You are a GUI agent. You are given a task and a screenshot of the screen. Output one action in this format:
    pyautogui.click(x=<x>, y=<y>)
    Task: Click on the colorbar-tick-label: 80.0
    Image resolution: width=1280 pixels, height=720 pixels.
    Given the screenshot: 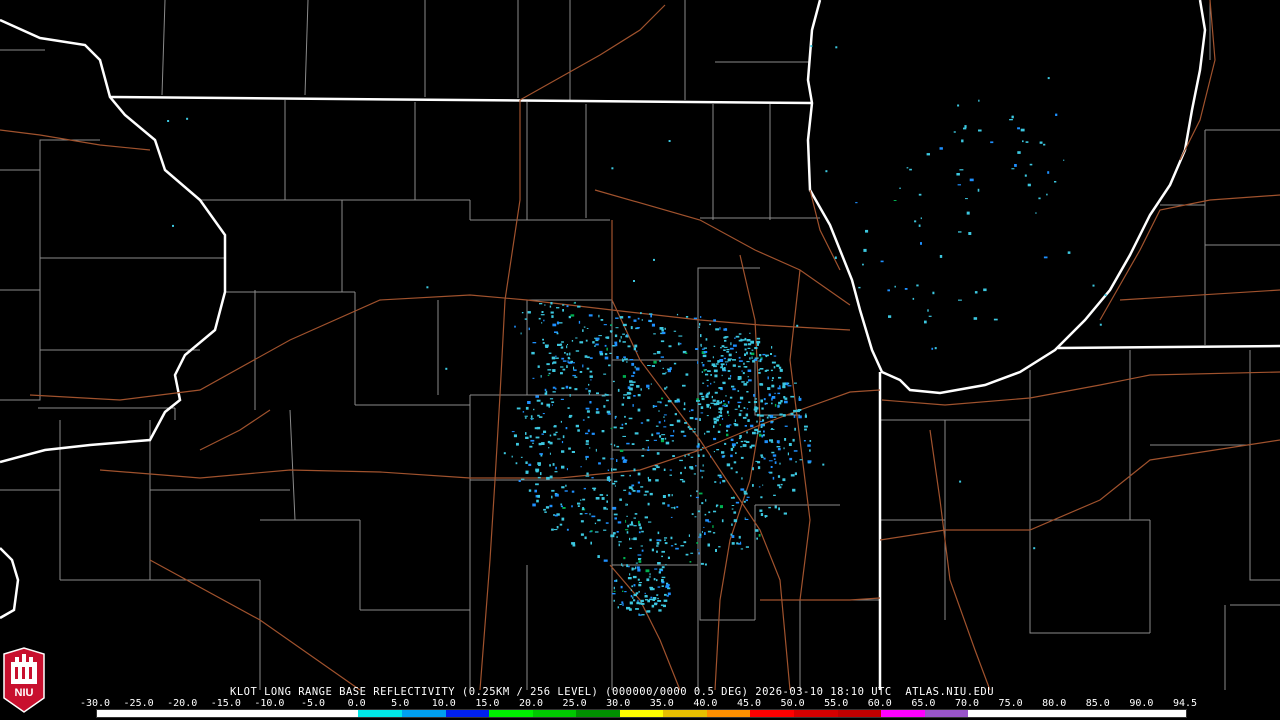 What is the action you would take?
    pyautogui.click(x=1054, y=703)
    